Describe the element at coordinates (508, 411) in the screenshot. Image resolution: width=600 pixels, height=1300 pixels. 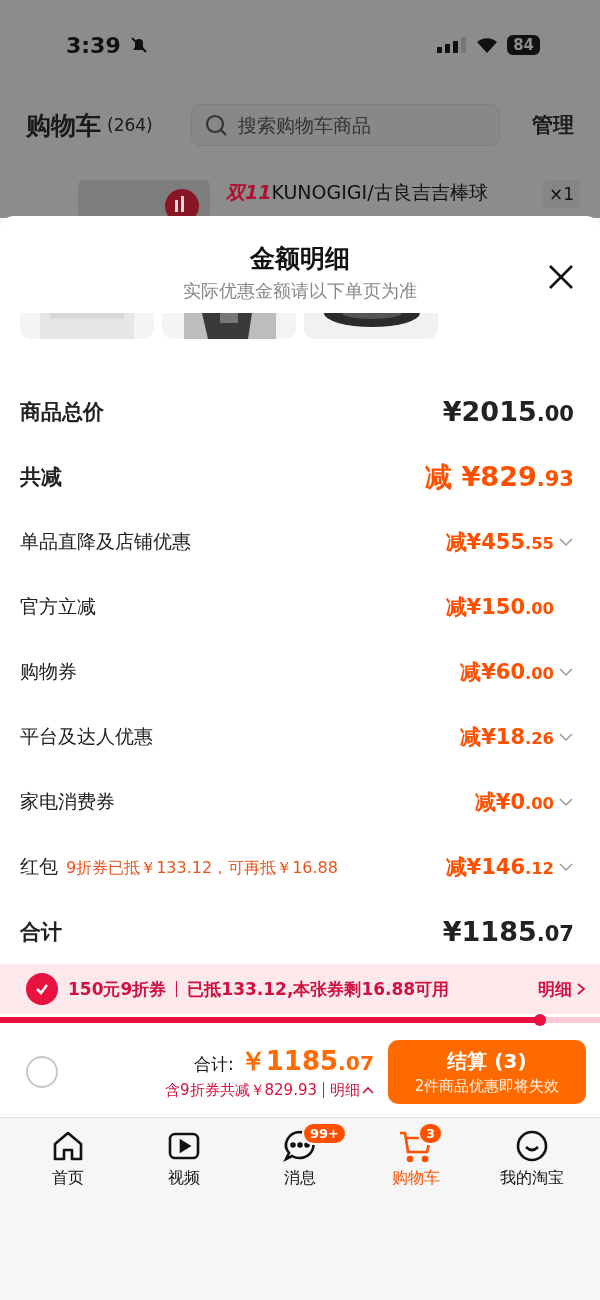
I see `amount-value: ¥2015.00` at that location.